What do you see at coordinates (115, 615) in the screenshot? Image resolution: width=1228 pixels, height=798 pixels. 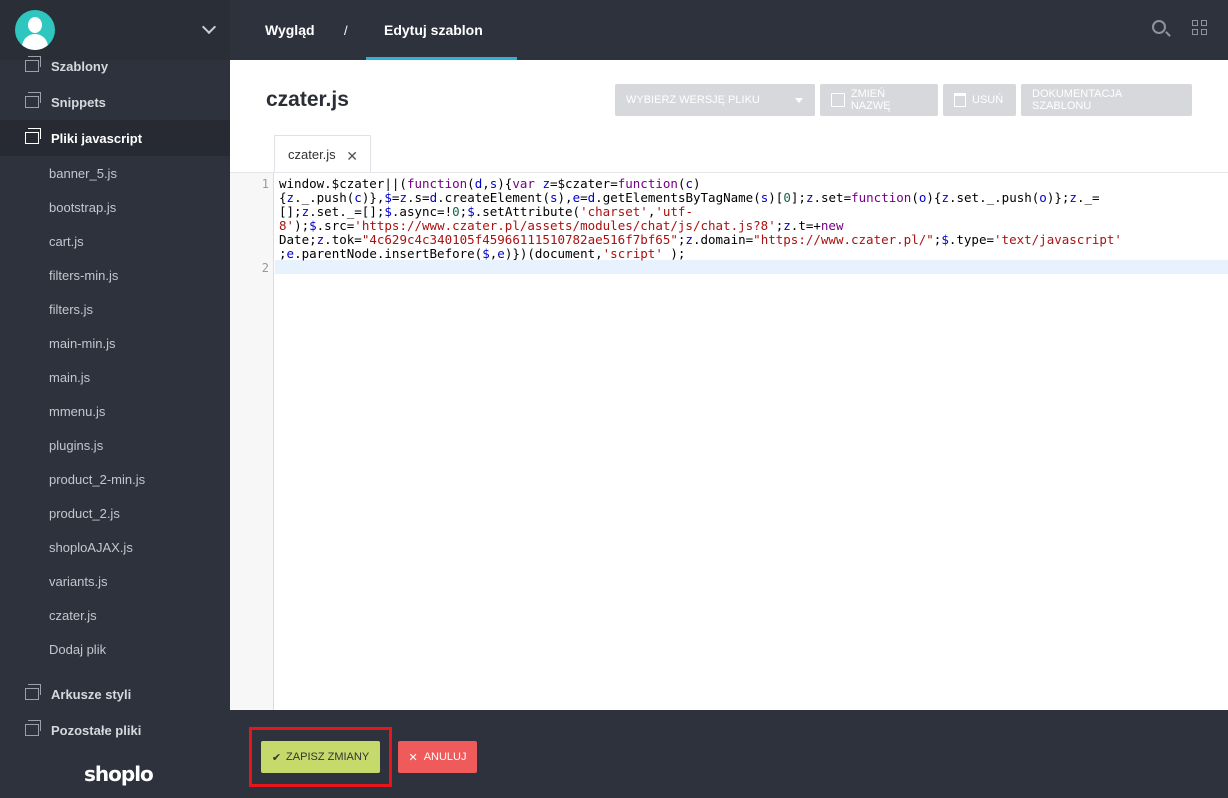 I see `sidebar-file-item: czater.js` at bounding box center [115, 615].